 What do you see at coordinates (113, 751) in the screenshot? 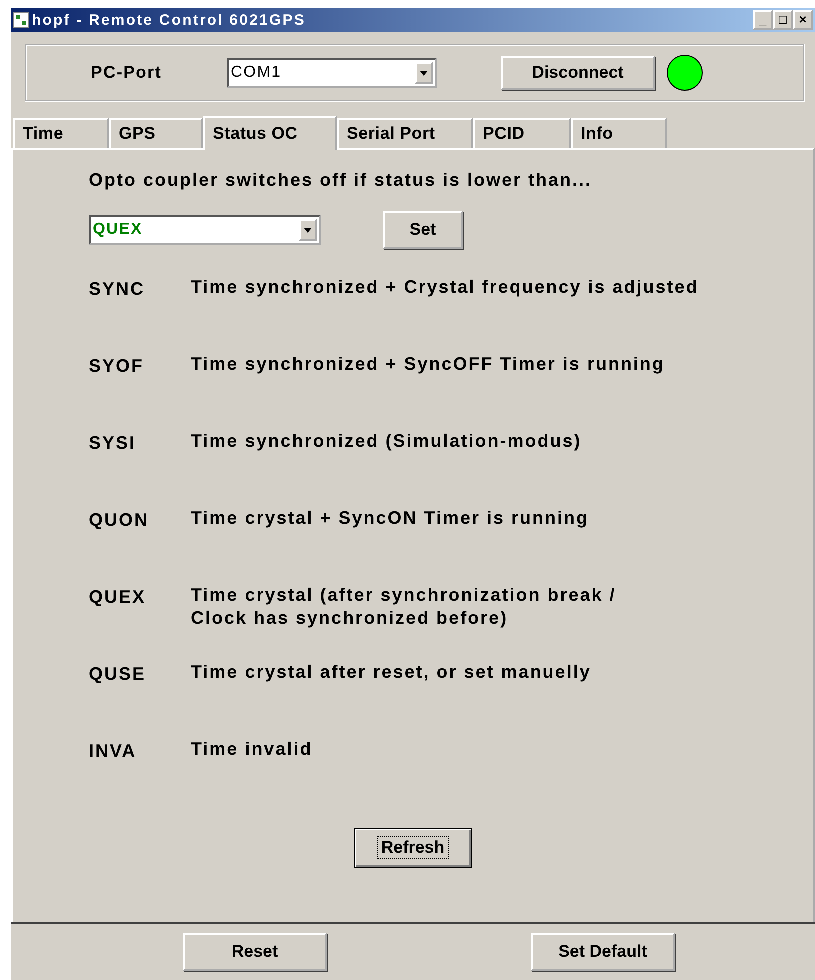
I see `status-code: INVA` at bounding box center [113, 751].